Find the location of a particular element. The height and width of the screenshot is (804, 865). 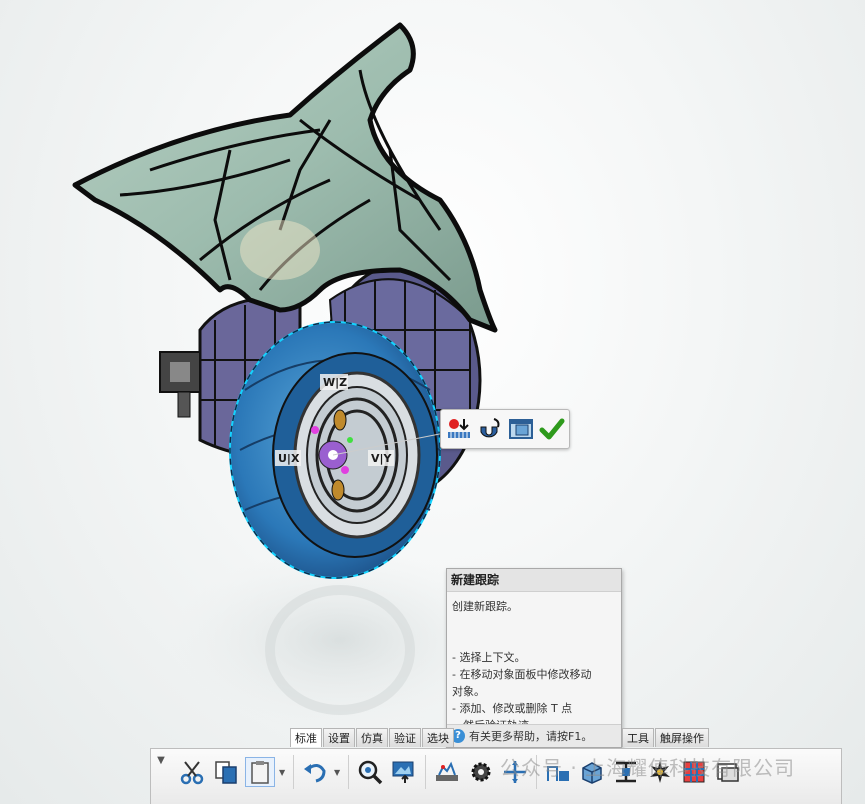

standard-toolbar: ▼ ▼ ▼ is located at coordinates (496, 776).